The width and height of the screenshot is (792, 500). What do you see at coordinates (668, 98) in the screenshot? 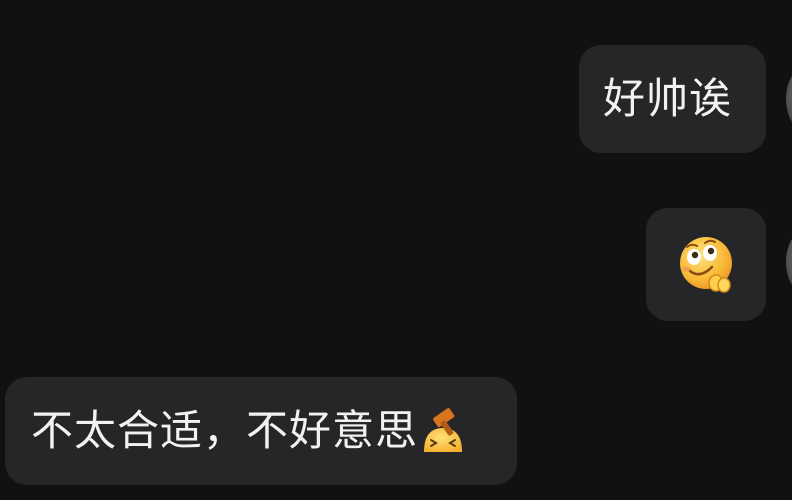
I see `message-text: 好帅诶` at bounding box center [668, 98].